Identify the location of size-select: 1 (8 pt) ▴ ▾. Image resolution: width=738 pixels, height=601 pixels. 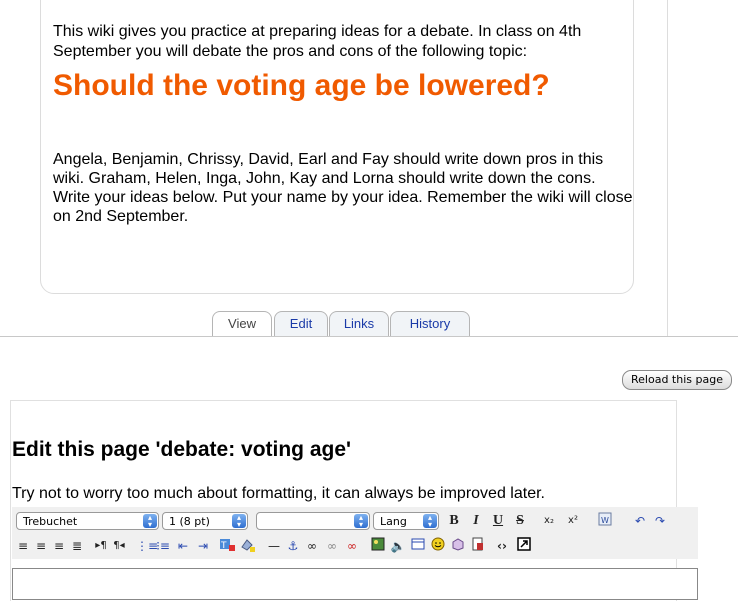
(205, 521).